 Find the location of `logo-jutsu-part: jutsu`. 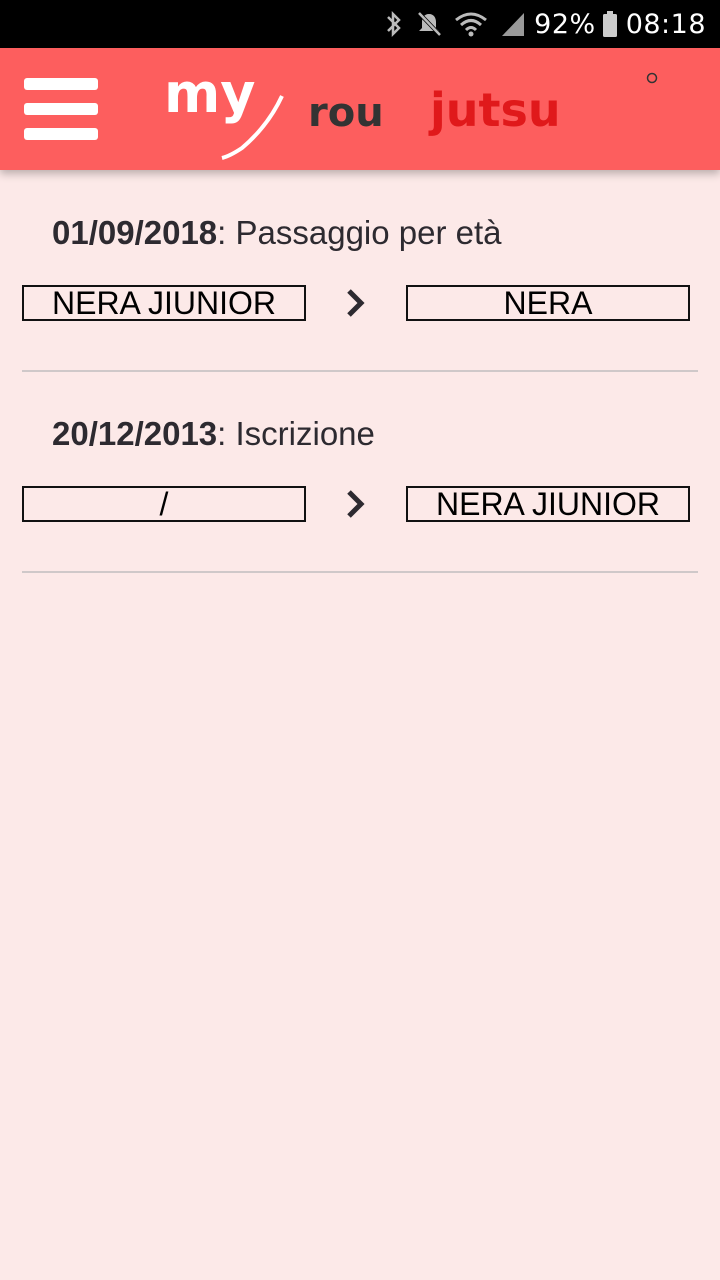

logo-jutsu-part: jutsu is located at coordinates (494, 110).